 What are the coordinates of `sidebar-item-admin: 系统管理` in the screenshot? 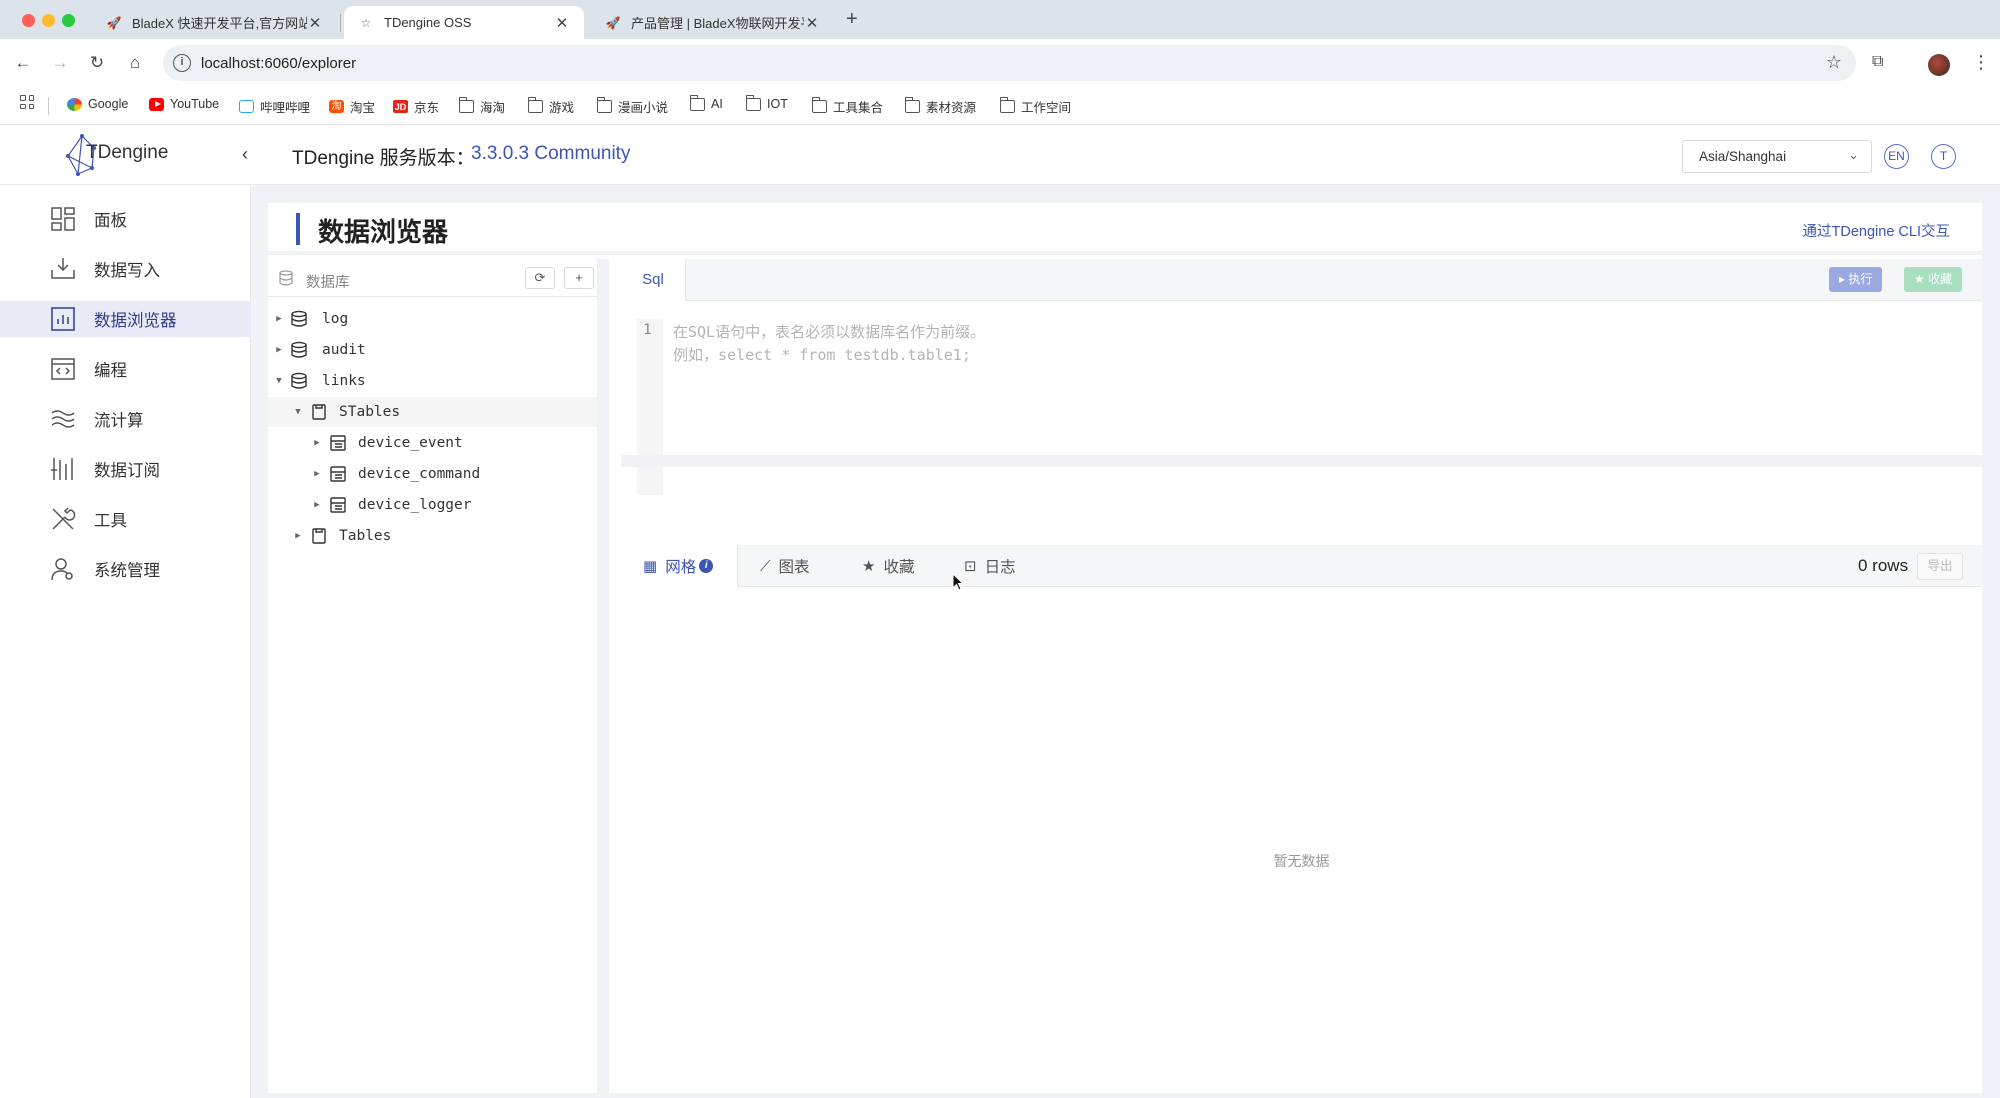 It's located at (125, 569).